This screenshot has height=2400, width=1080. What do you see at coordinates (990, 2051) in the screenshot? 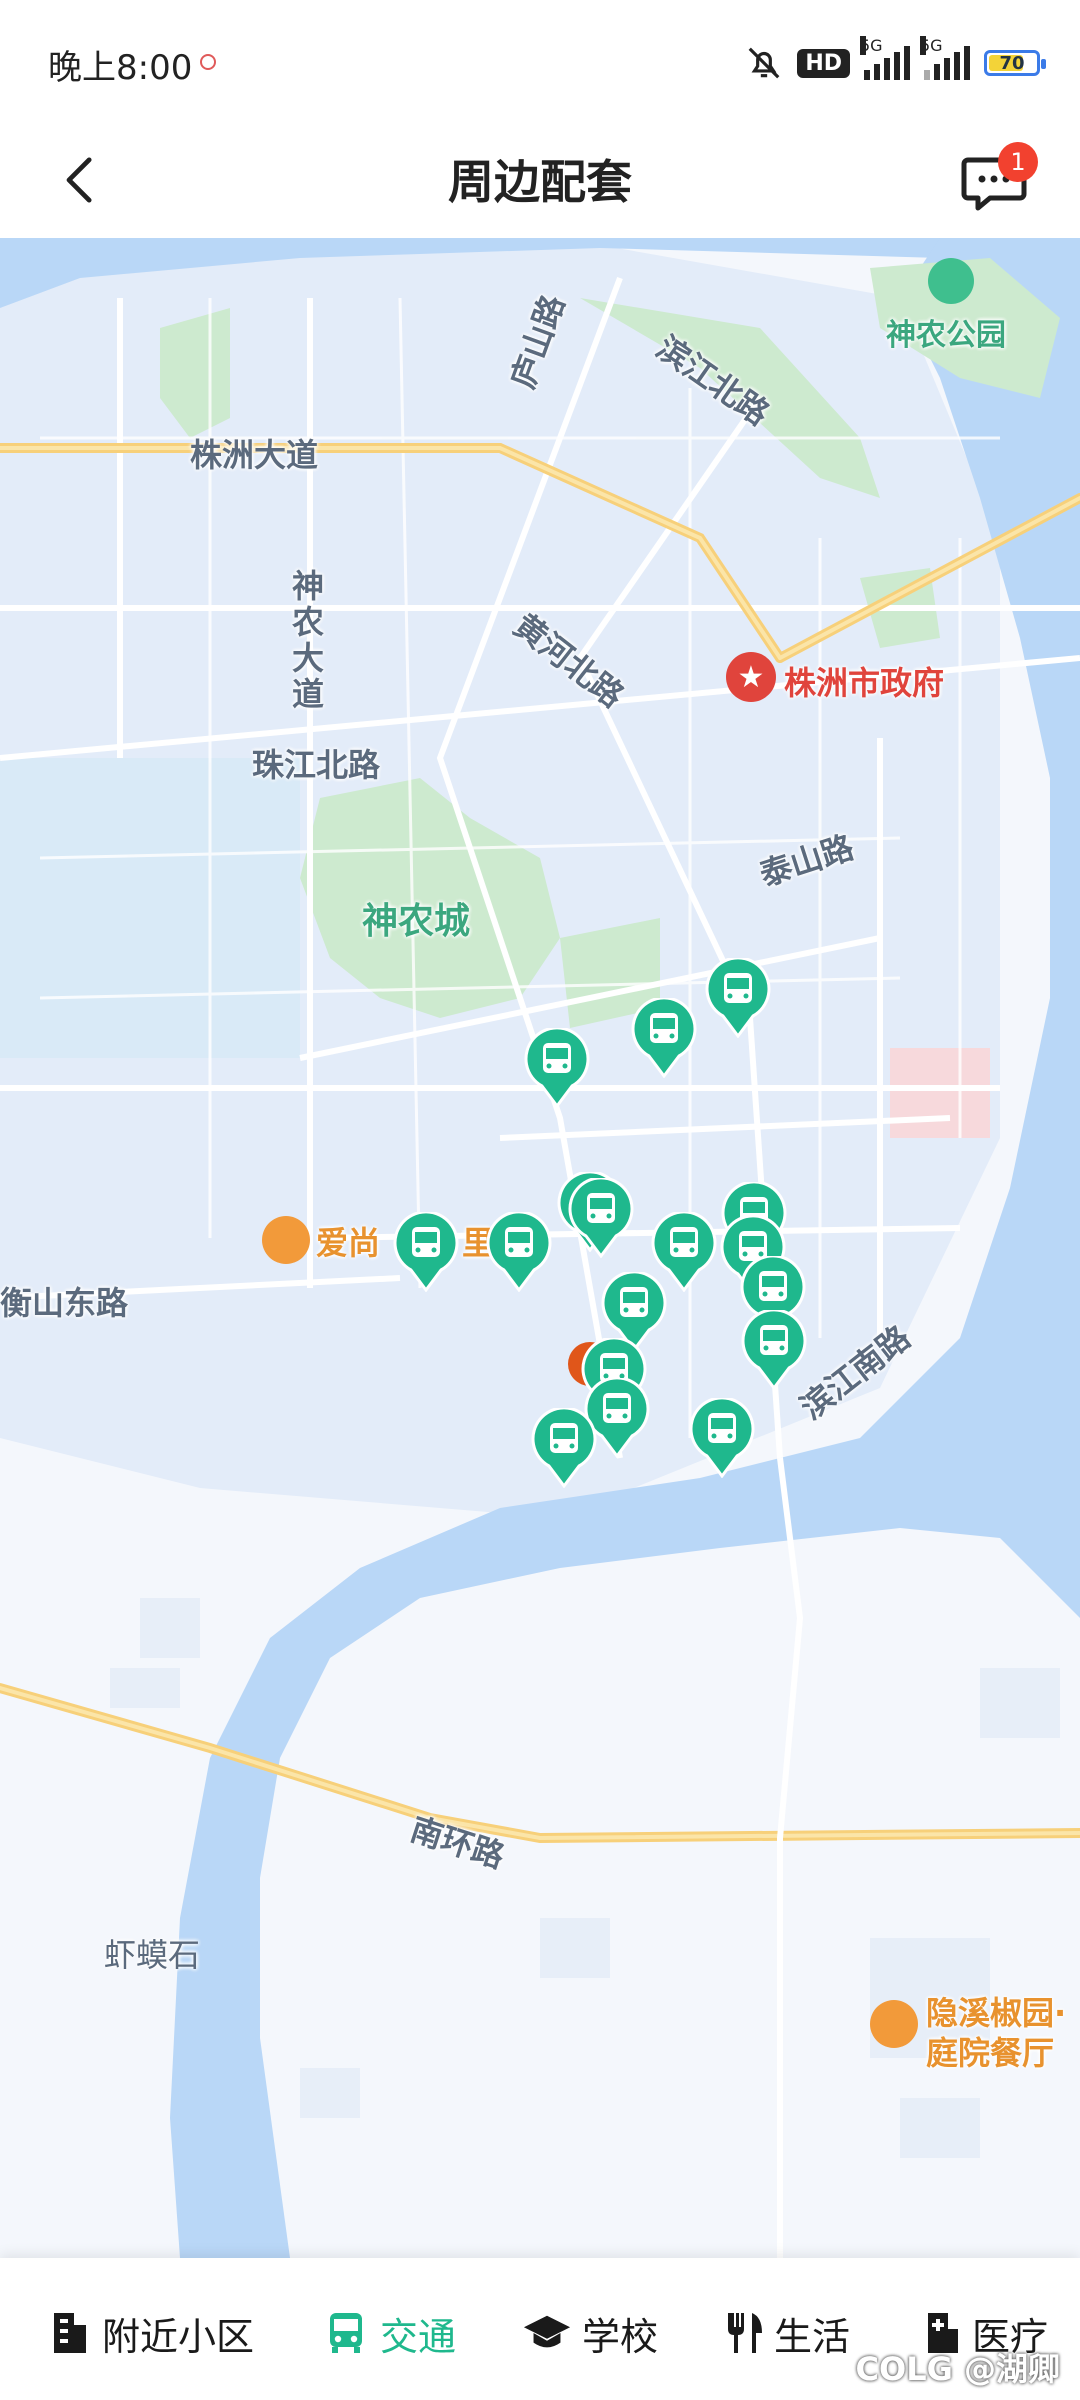
I see `map-label-yinxi-restaurant-2: 庭院餐厅` at bounding box center [990, 2051].